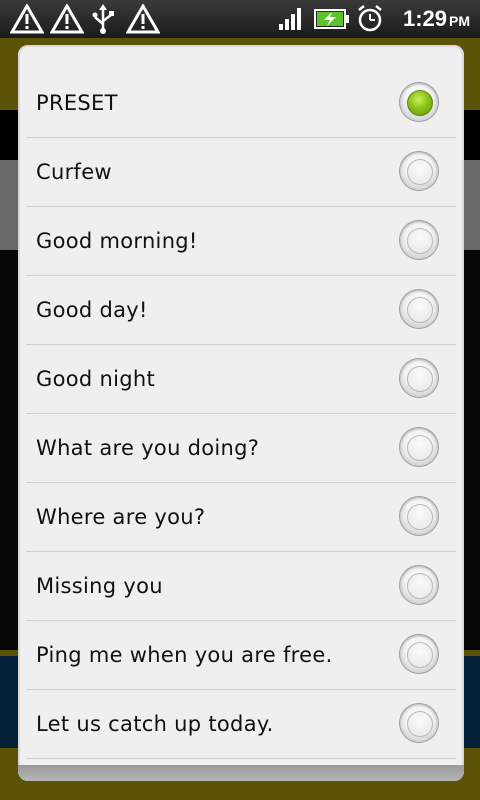 The height and width of the screenshot is (800, 480). What do you see at coordinates (92, 310) in the screenshot?
I see `option-label: Good day!` at bounding box center [92, 310].